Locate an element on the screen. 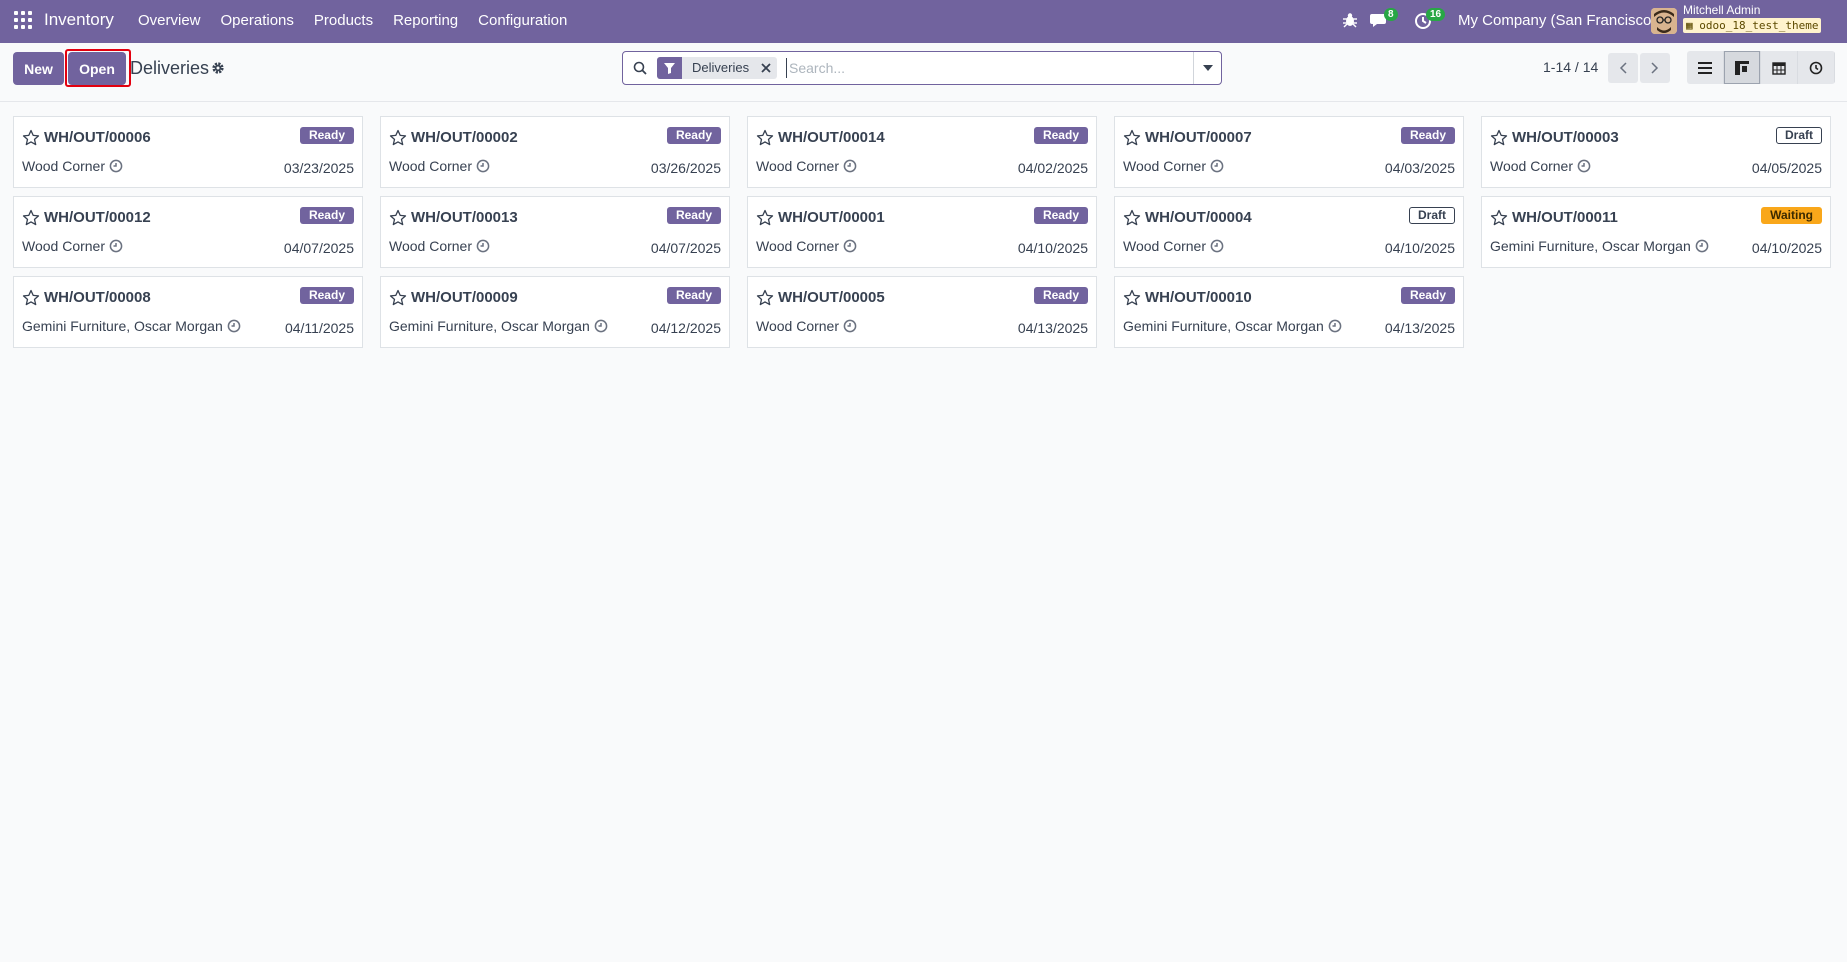 The height and width of the screenshot is (962, 1847). menu-operations: Operations is located at coordinates (257, 20).